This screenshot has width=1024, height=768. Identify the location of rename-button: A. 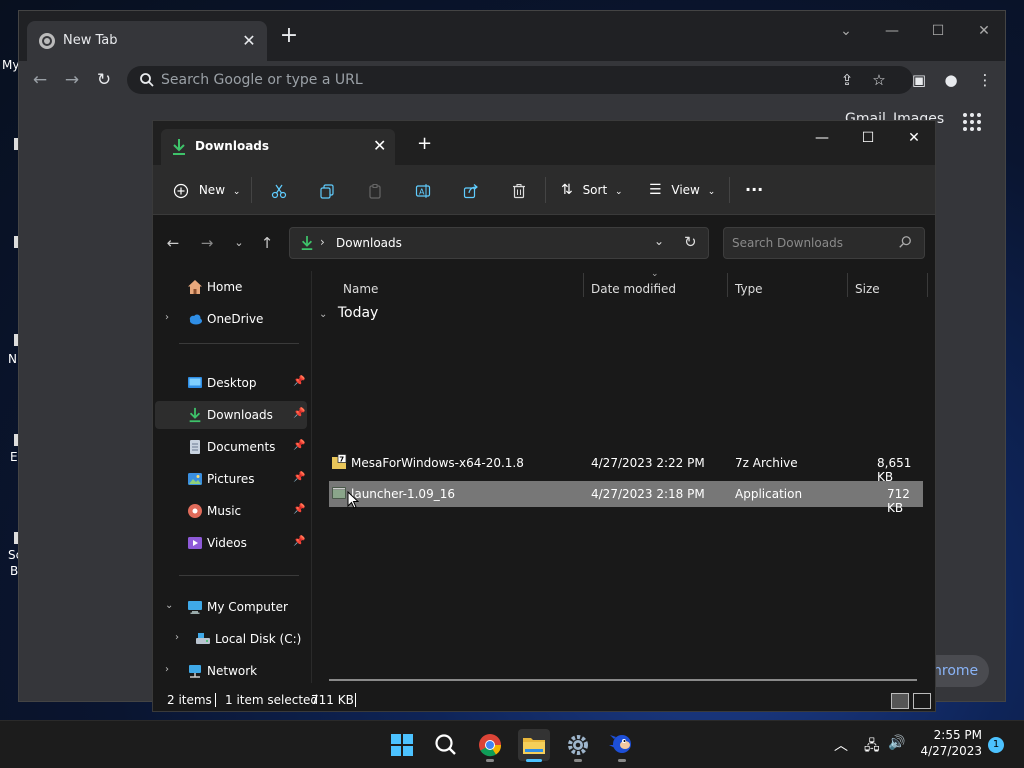
(423, 190).